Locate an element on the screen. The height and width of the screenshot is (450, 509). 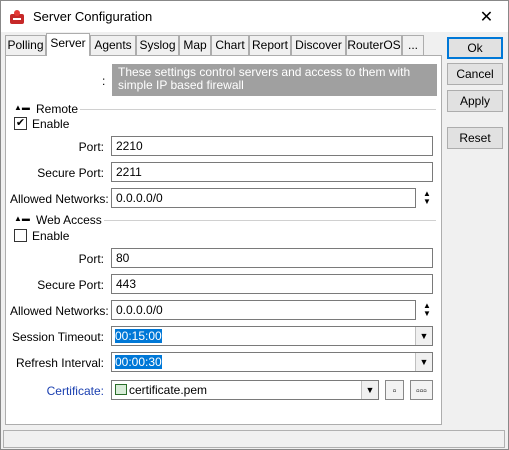
remote-allowed-networks-label: Allowed Networks: is located at coordinates (59, 199).